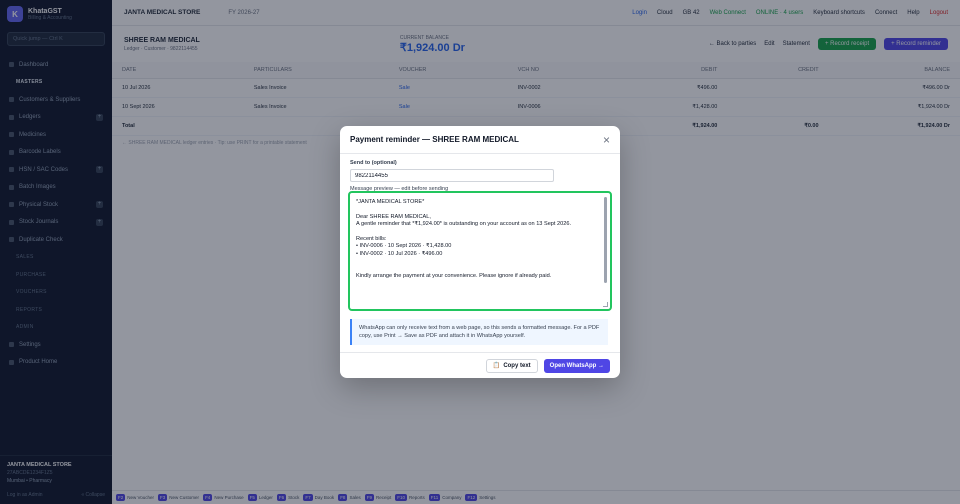 Image resolution: width=960 pixels, height=504 pixels. Describe the element at coordinates (404, 246) in the screenshot. I see `message-line: • INV-0006 · 10 Sept 2026 · ₹1,428.00` at that location.